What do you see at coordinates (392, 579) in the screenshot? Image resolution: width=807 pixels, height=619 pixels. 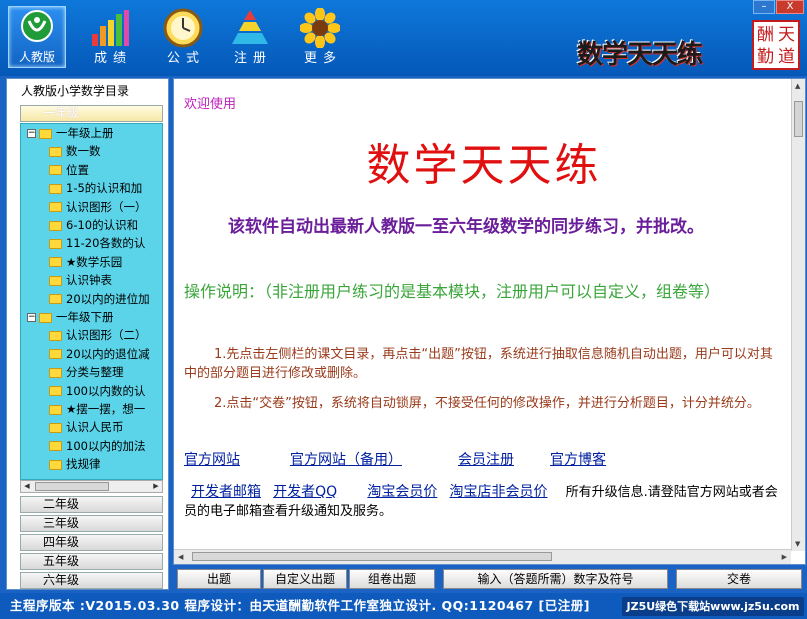 I see `compose-paper-button: 组卷出题` at bounding box center [392, 579].